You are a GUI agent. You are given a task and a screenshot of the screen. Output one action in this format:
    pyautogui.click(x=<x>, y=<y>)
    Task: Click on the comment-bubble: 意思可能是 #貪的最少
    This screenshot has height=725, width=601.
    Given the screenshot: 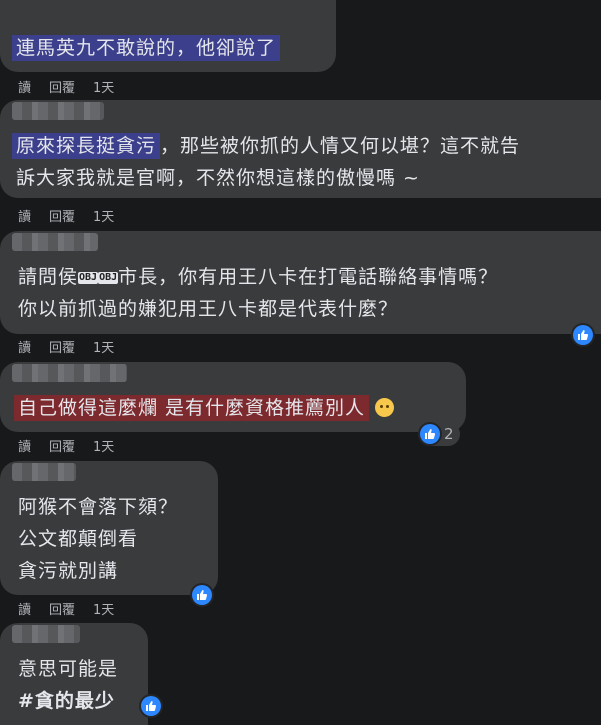 What is the action you would take?
    pyautogui.click(x=74, y=674)
    